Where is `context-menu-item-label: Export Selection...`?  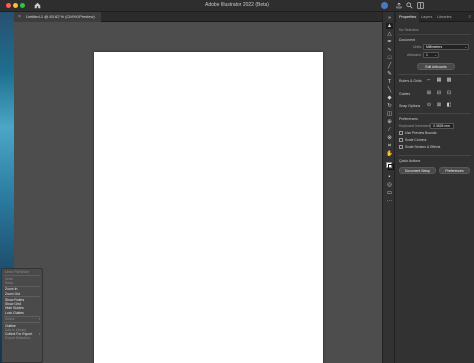 context-menu-item-label: Export Selection... is located at coordinates (19, 338).